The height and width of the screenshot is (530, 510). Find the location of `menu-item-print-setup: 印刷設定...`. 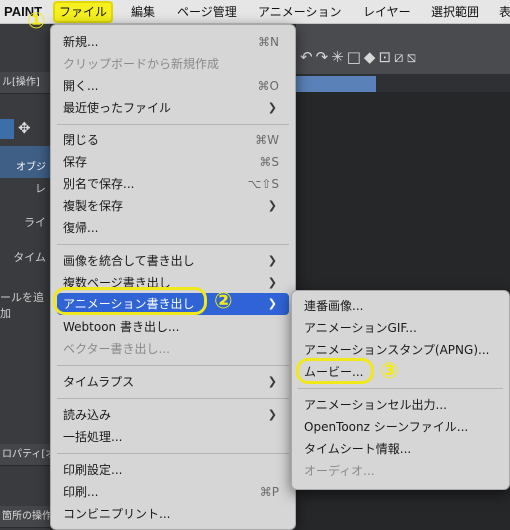

menu-item-print-setup: 印刷設定... is located at coordinates (173, 470).